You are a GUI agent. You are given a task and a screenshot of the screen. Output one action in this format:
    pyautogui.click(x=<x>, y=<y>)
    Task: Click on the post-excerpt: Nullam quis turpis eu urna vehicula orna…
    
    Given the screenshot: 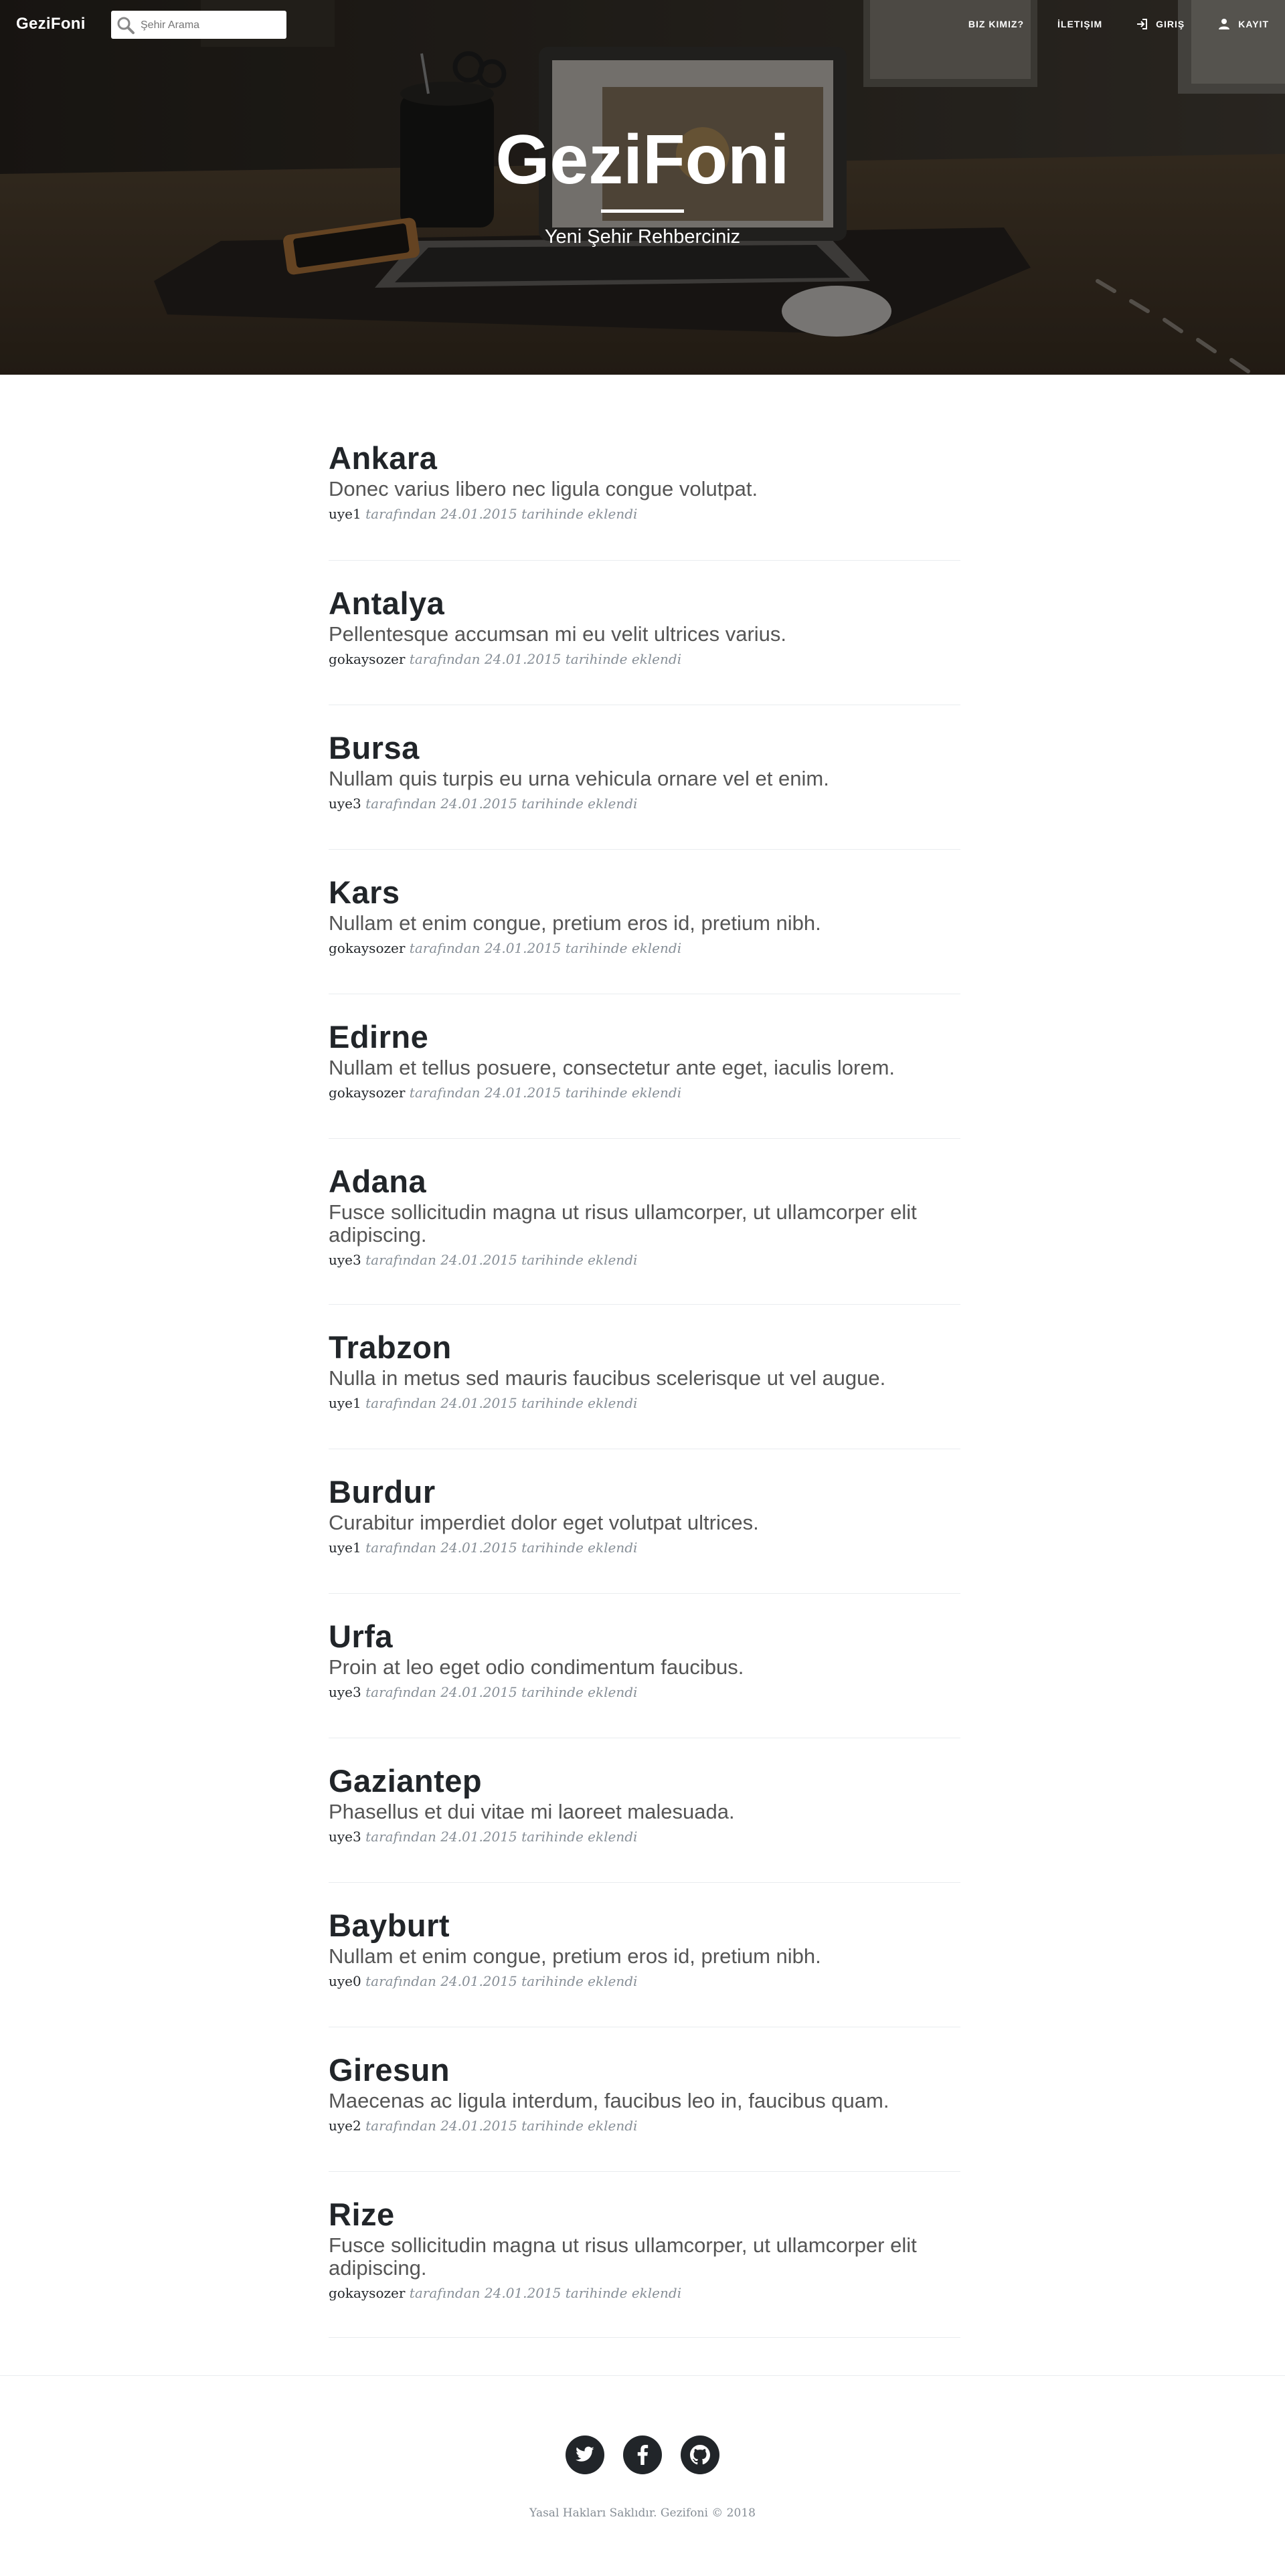 What is the action you would take?
    pyautogui.click(x=579, y=778)
    